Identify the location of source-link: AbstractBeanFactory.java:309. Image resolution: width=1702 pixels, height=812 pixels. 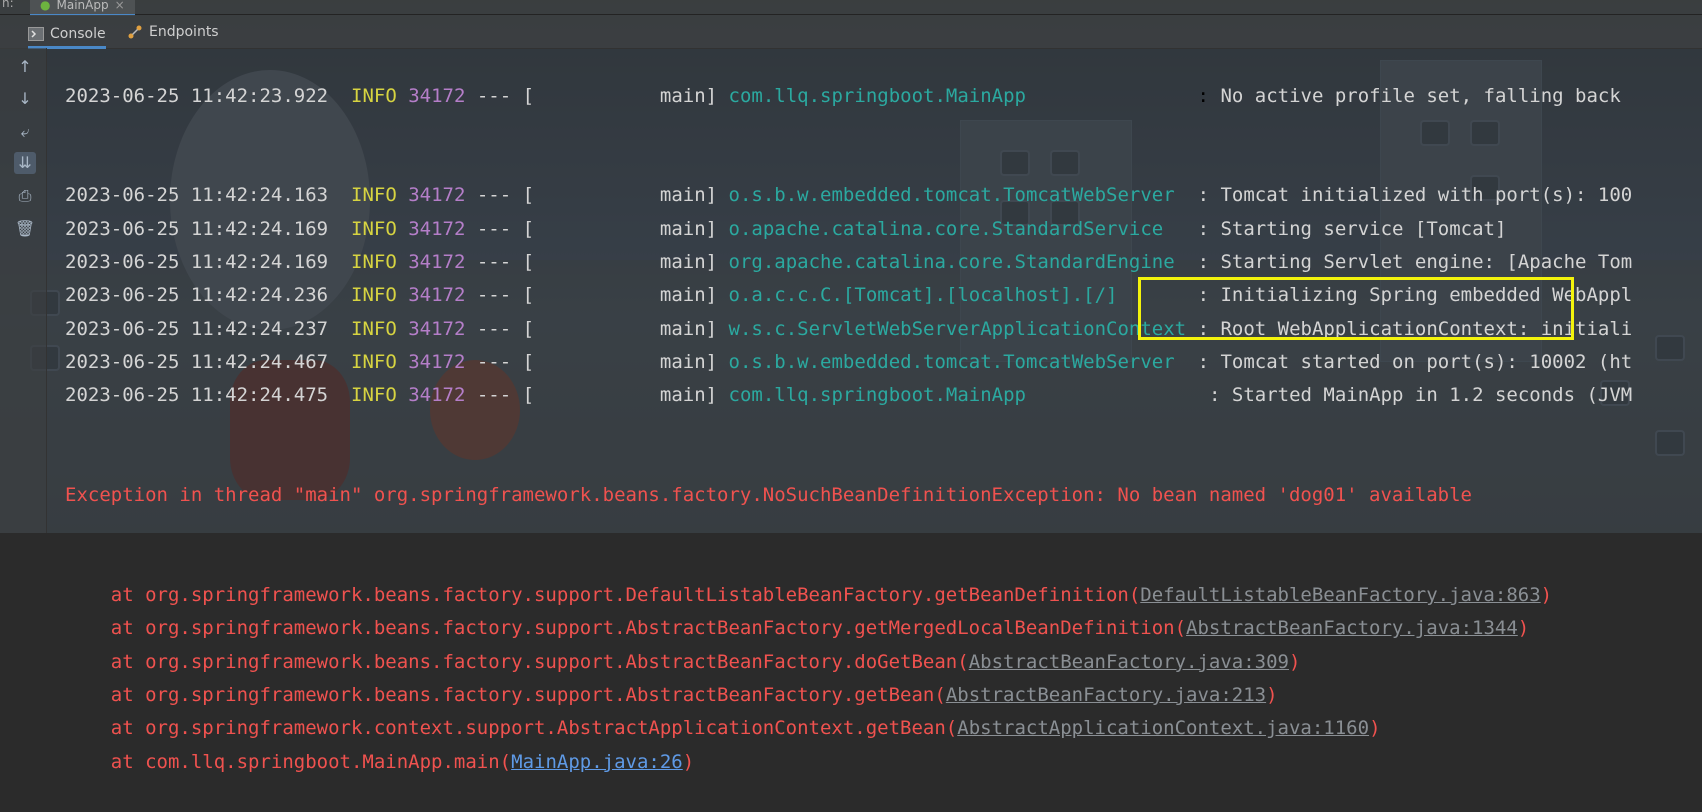
(1129, 662).